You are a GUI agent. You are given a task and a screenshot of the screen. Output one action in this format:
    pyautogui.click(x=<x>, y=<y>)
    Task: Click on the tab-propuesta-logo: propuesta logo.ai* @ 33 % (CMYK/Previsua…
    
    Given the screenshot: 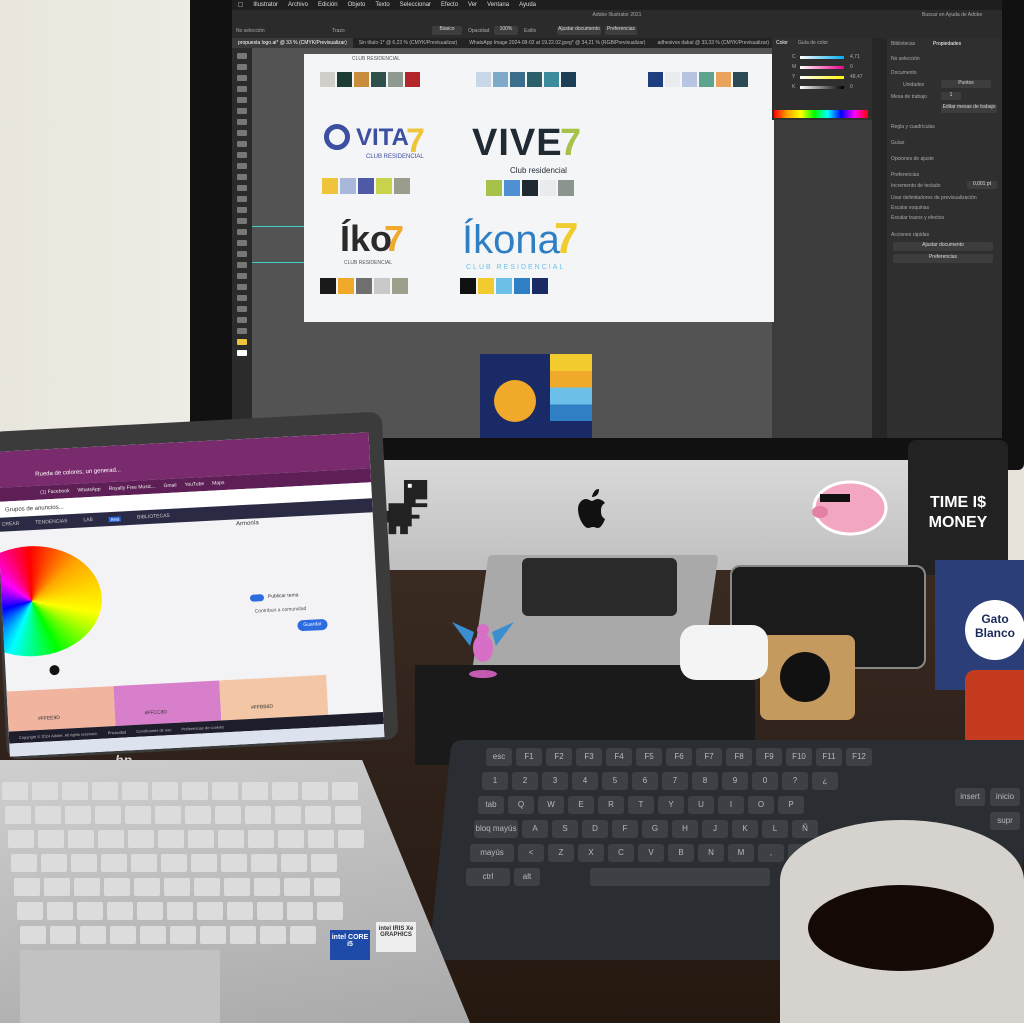 What is the action you would take?
    pyautogui.click(x=292, y=43)
    